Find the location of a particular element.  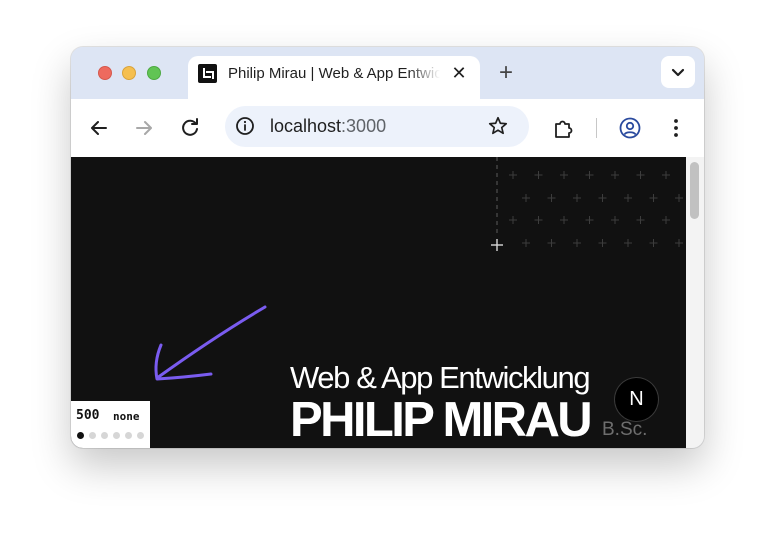

profile-icon is located at coordinates (630, 128).